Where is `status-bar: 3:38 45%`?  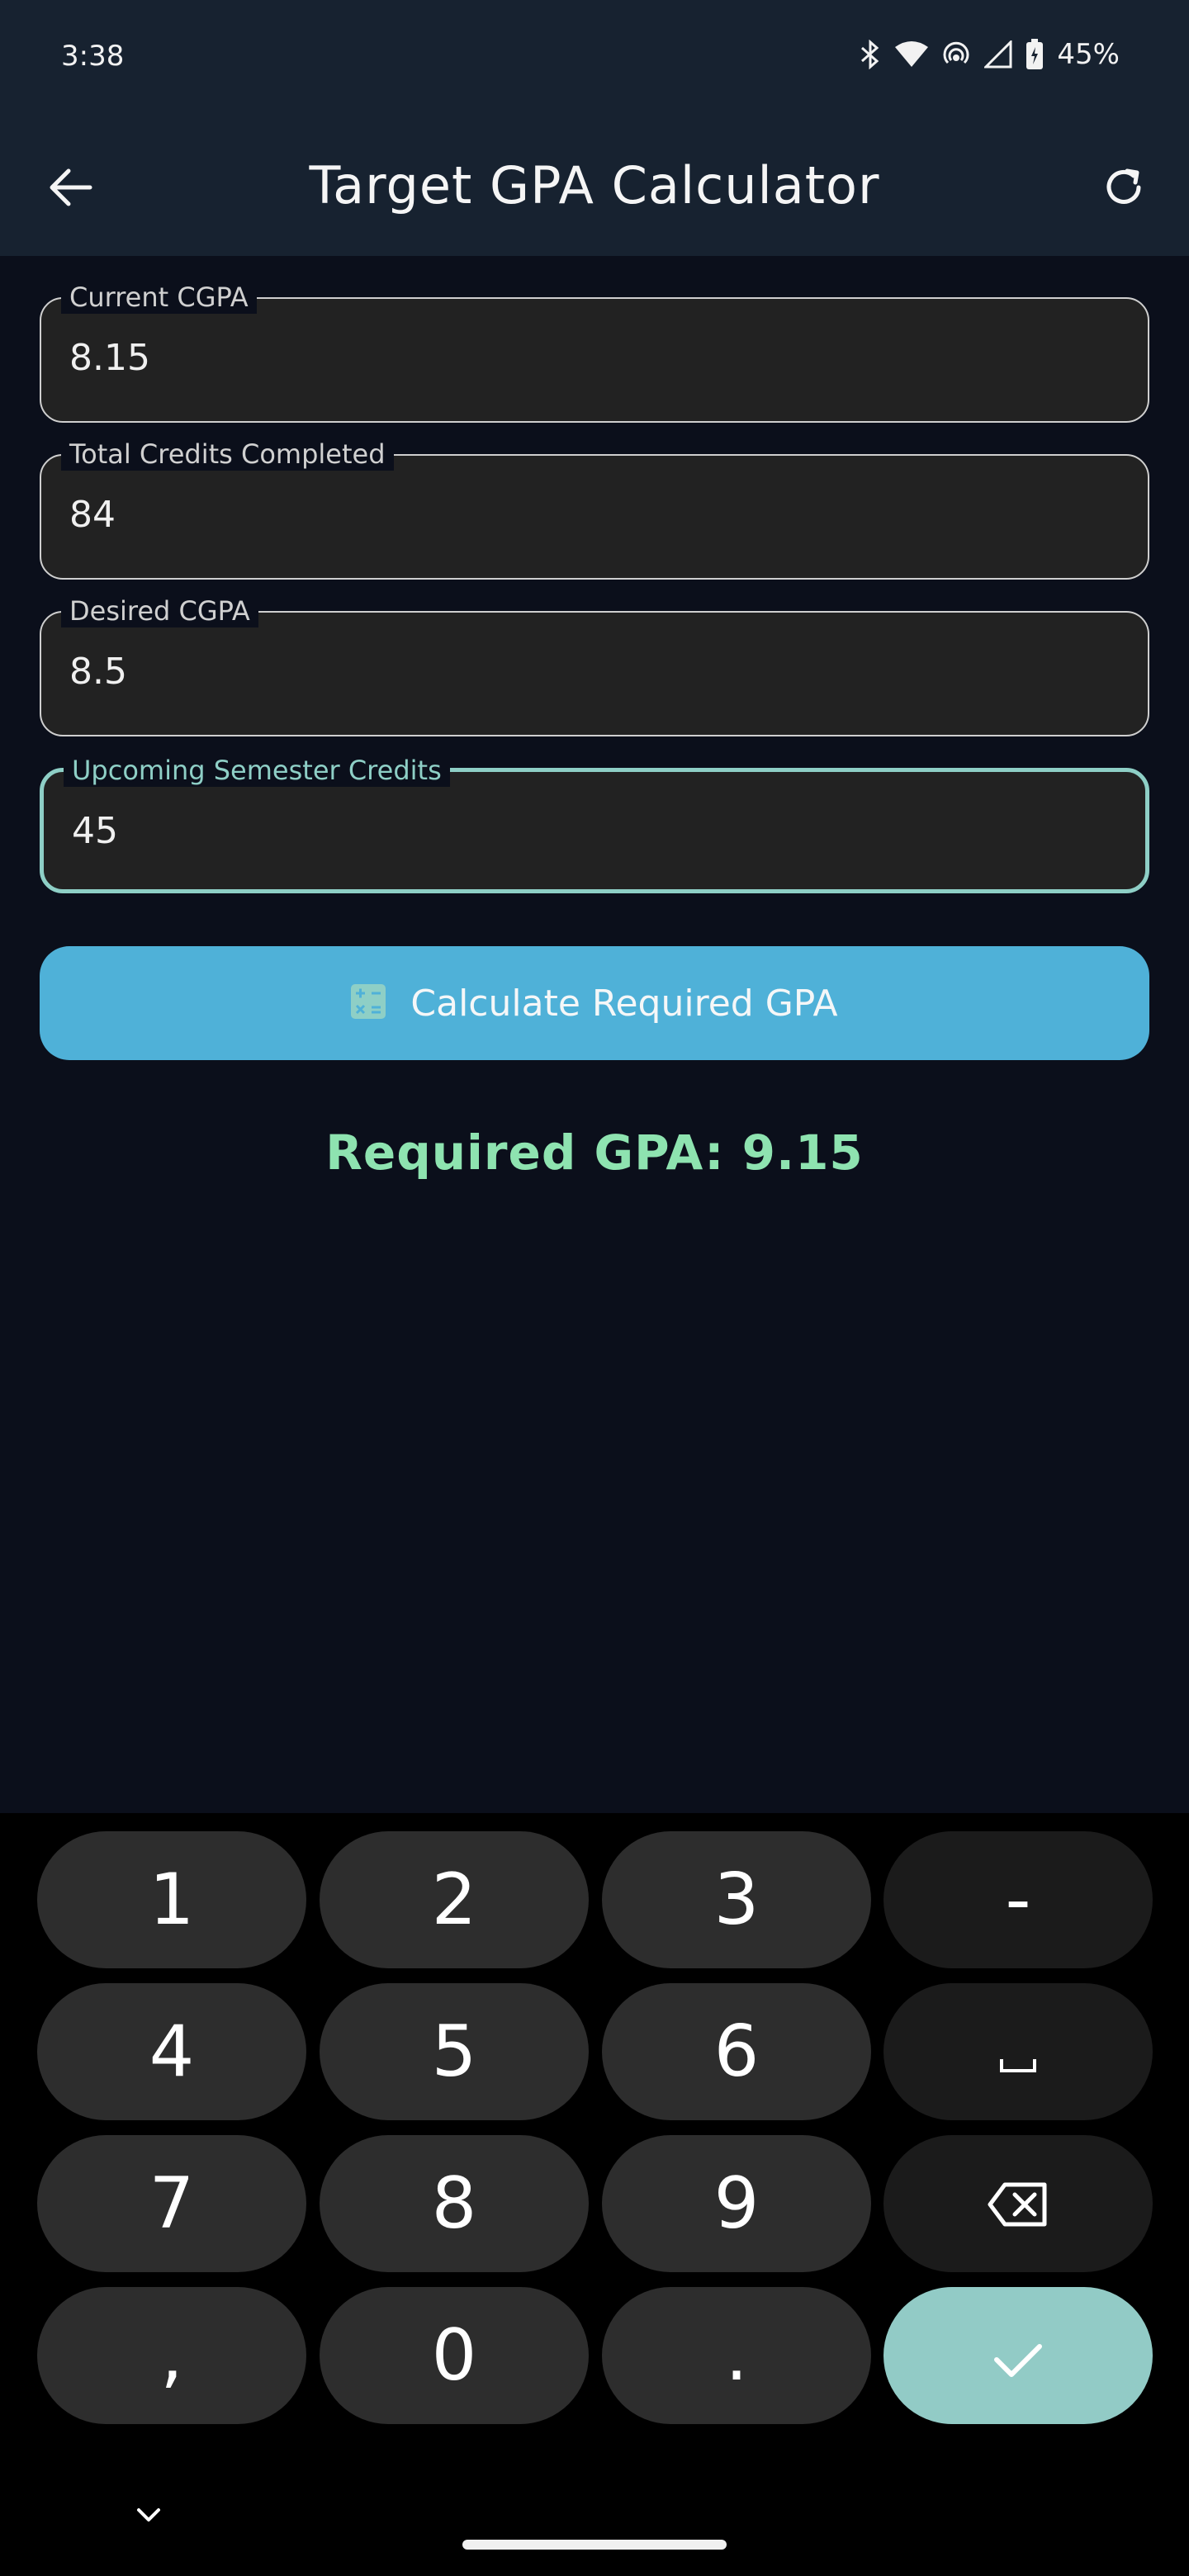 status-bar: 3:38 45% is located at coordinates (594, 62).